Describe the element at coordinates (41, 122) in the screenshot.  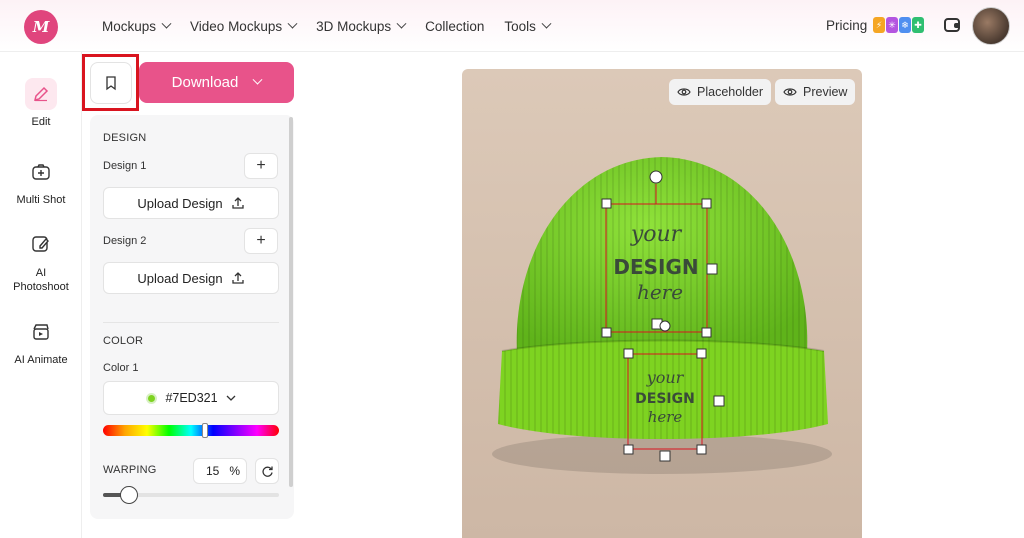
I see `rail-item-label: Edit` at that location.